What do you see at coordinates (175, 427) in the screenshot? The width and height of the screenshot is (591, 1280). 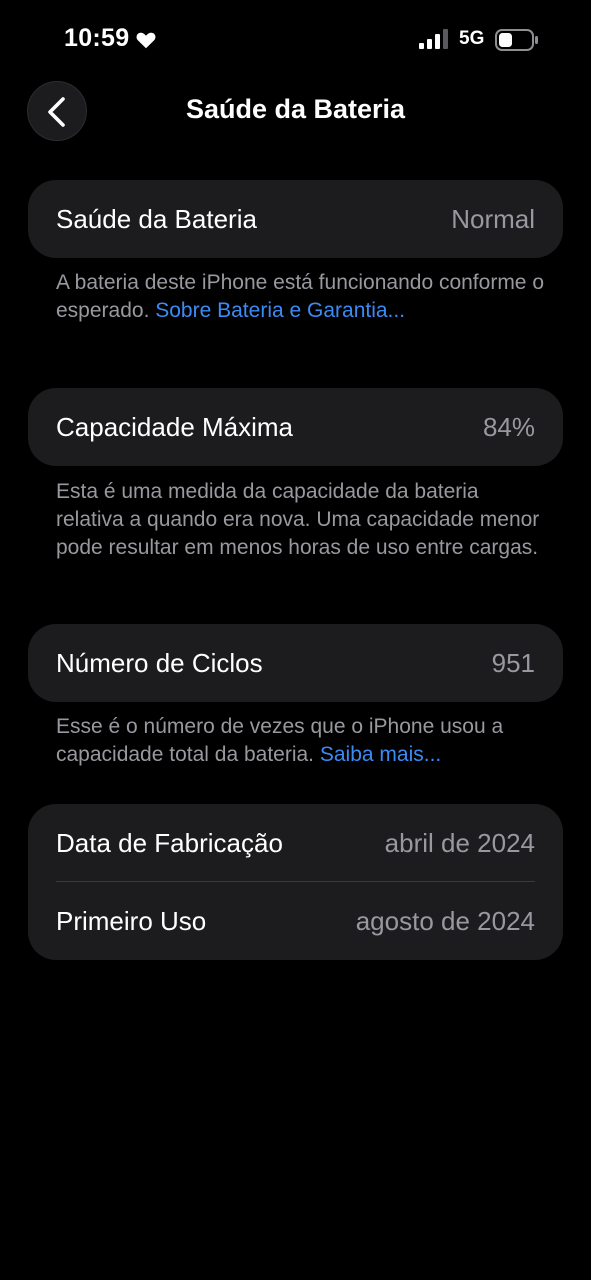 I see `maximum-capacity-label: Capacidade Máxima` at bounding box center [175, 427].